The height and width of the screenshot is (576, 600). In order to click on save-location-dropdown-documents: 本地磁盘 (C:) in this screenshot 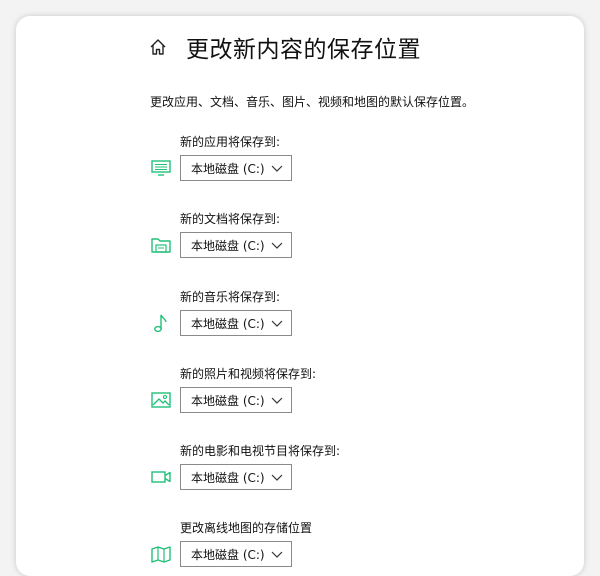, I will do `click(236, 245)`.